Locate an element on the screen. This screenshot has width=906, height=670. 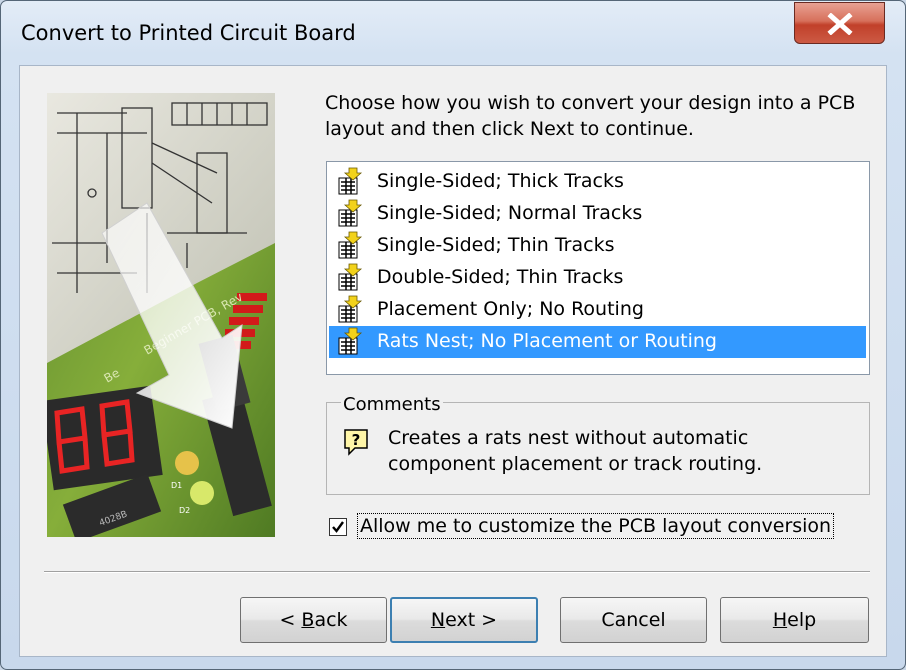
help-button: Help is located at coordinates (794, 620).